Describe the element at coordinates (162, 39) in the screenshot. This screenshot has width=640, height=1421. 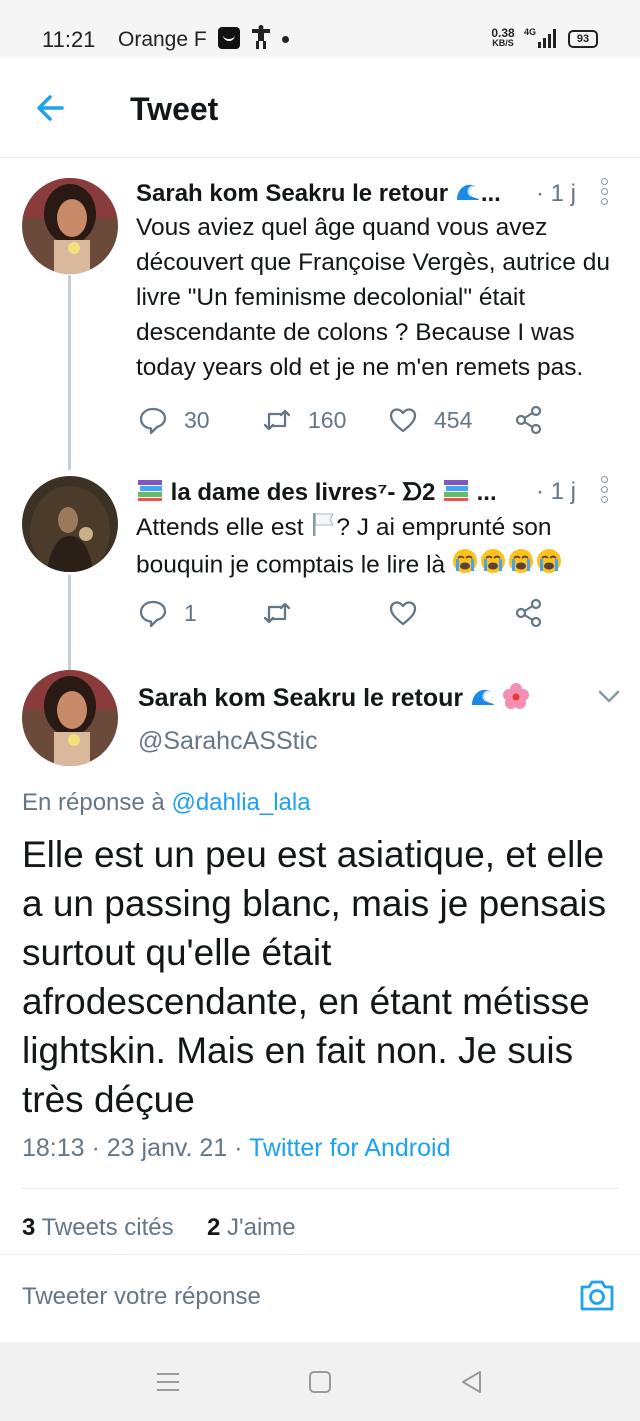
I see `status-carrier: Orange F` at that location.